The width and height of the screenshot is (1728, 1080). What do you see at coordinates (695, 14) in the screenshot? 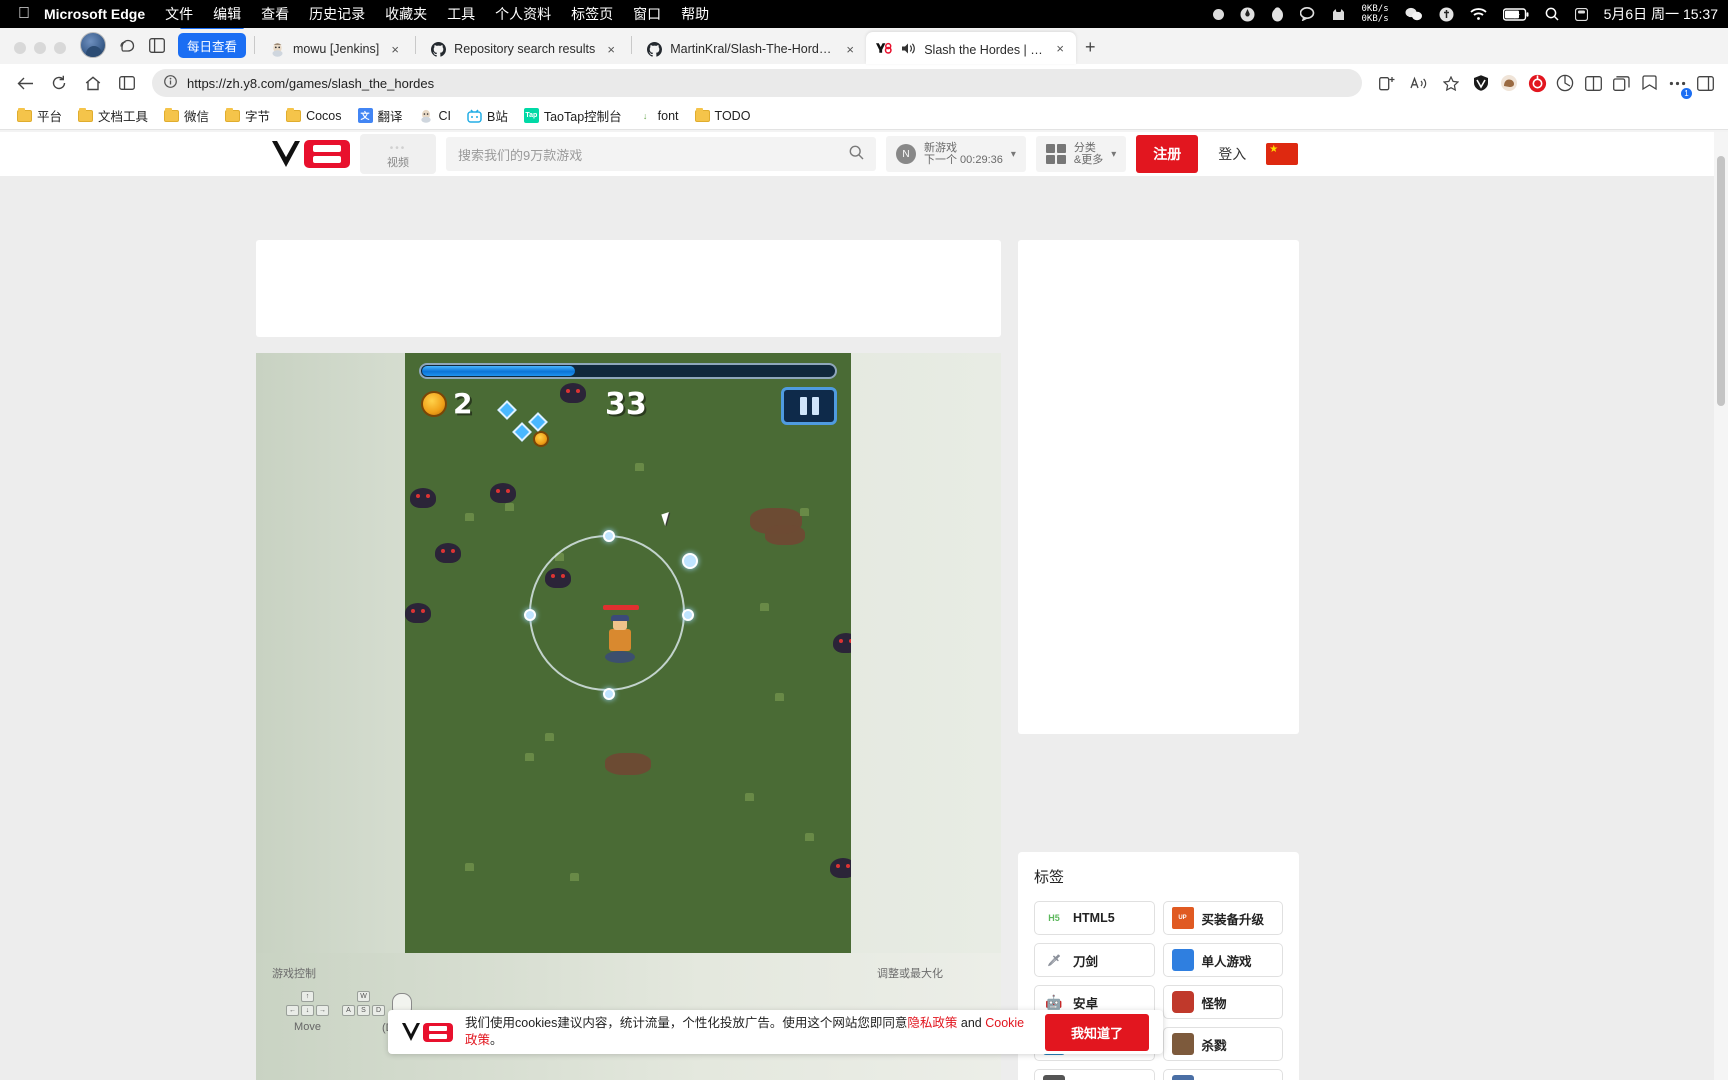
I see `menu-item-help: 帮助` at bounding box center [695, 14].